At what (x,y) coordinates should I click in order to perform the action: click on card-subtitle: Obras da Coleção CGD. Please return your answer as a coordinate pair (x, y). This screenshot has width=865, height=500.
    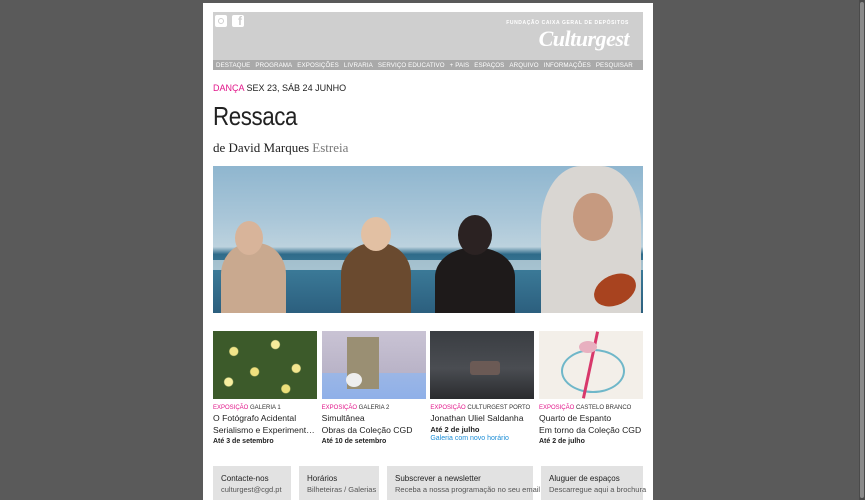
    Looking at the image, I should click on (367, 430).